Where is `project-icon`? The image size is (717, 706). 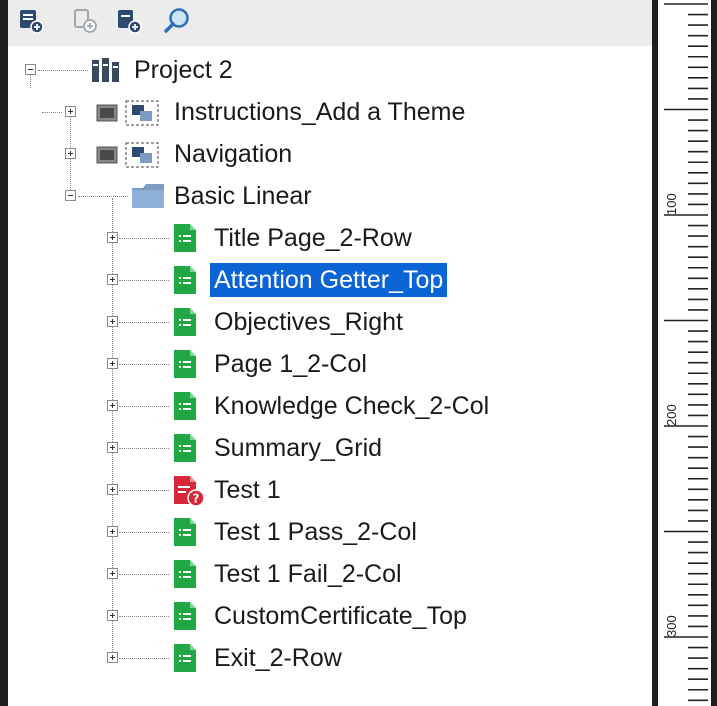
project-icon is located at coordinates (105, 70).